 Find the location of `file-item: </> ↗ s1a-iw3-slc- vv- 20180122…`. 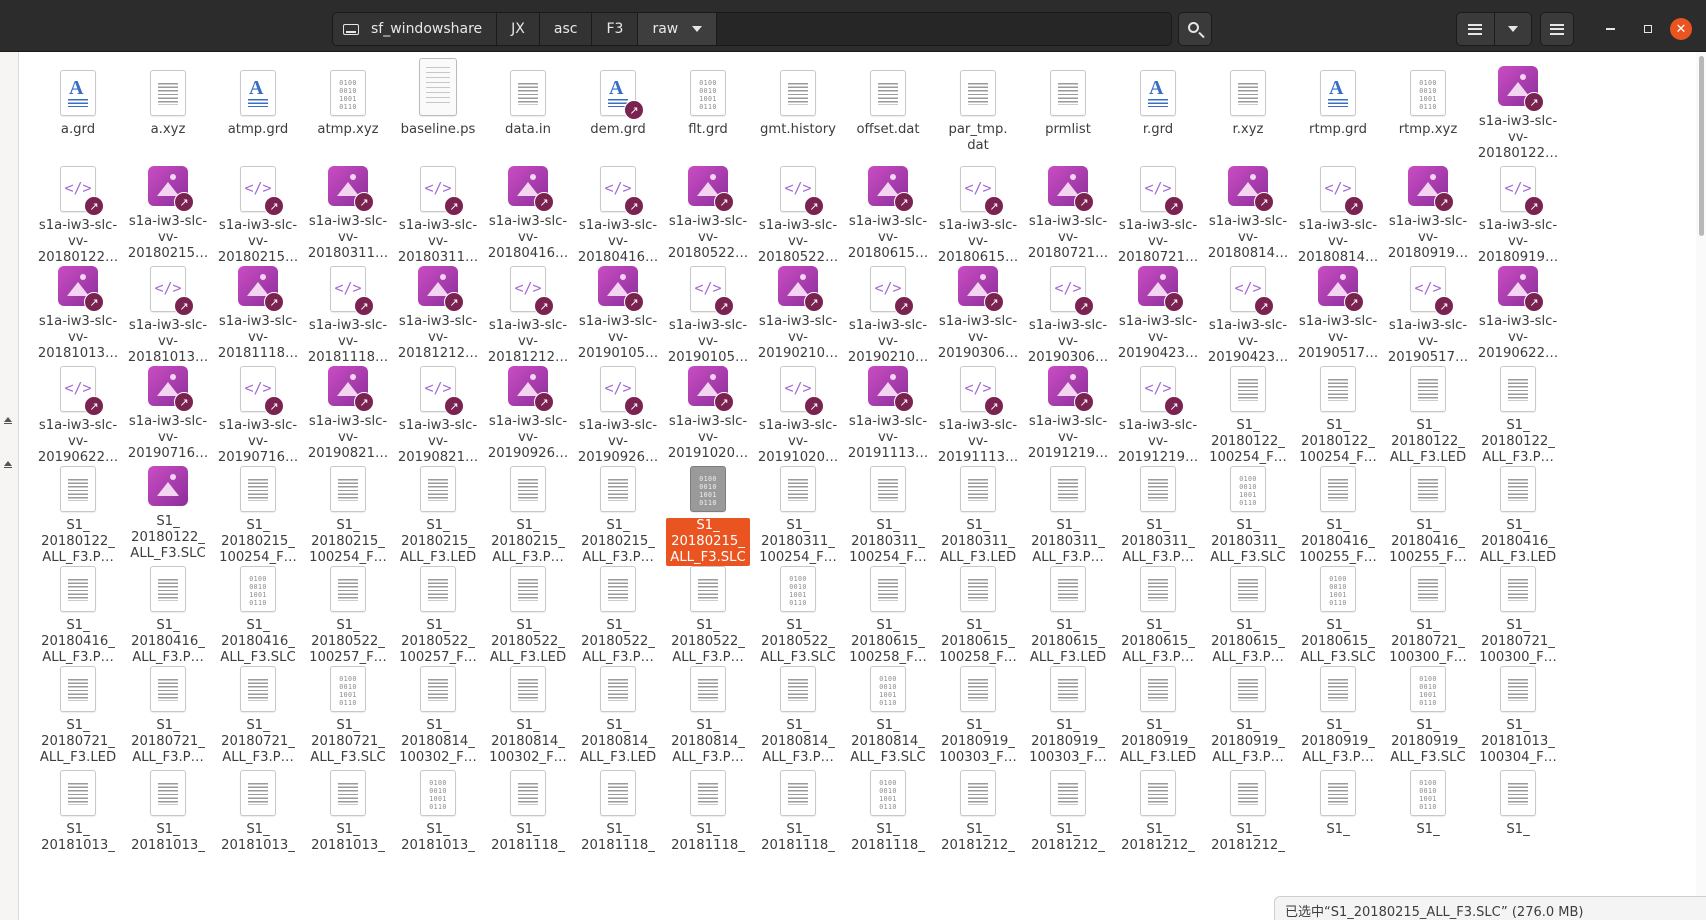

file-item: </> ↗ s1a-iw3-slc- vv- 20180122… is located at coordinates (78, 211).